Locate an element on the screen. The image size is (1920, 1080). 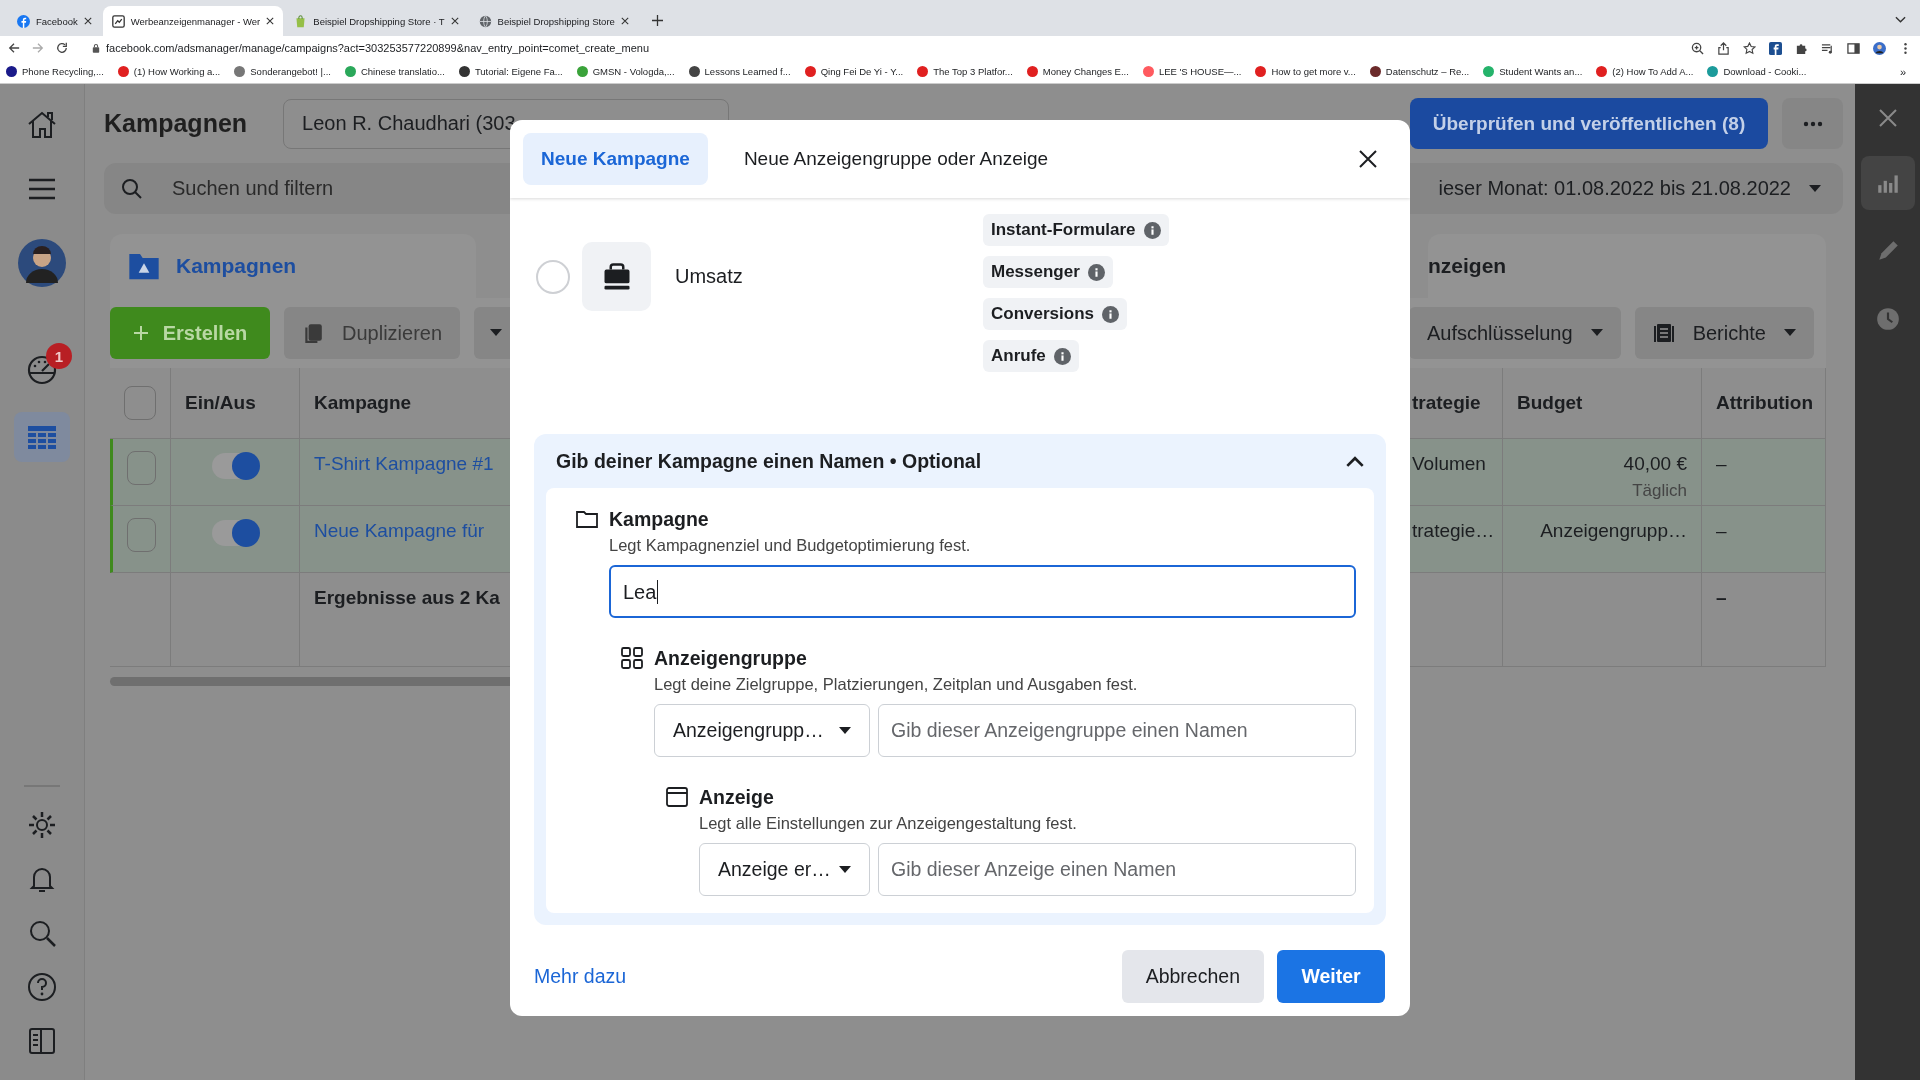
zoom-icon is located at coordinates (1697, 48).